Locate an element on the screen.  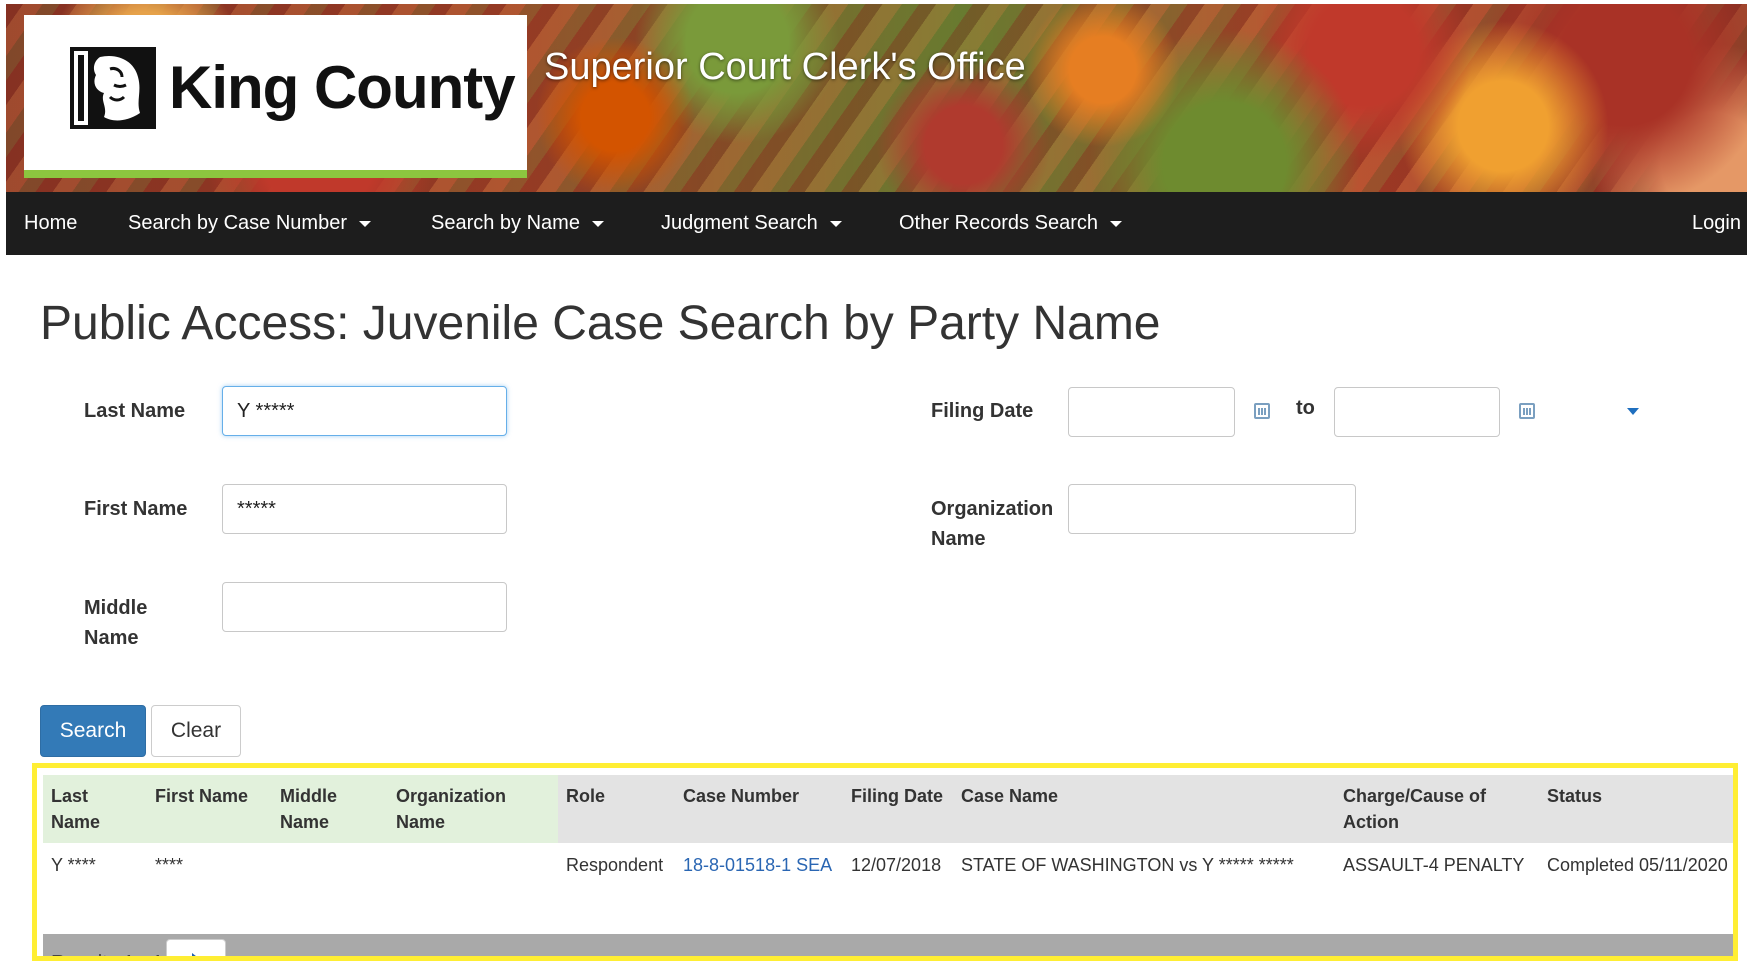
nav-login-label: Login is located at coordinates (1716, 223).